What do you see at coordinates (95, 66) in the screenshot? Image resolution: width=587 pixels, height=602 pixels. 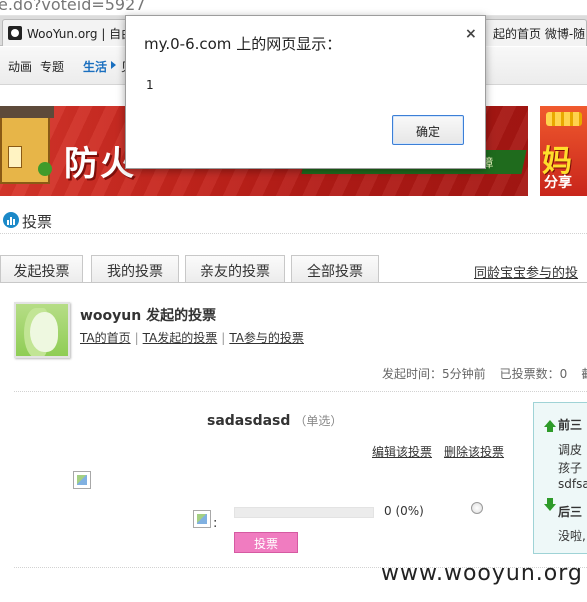 I see `nav-item-life: 生活` at bounding box center [95, 66].